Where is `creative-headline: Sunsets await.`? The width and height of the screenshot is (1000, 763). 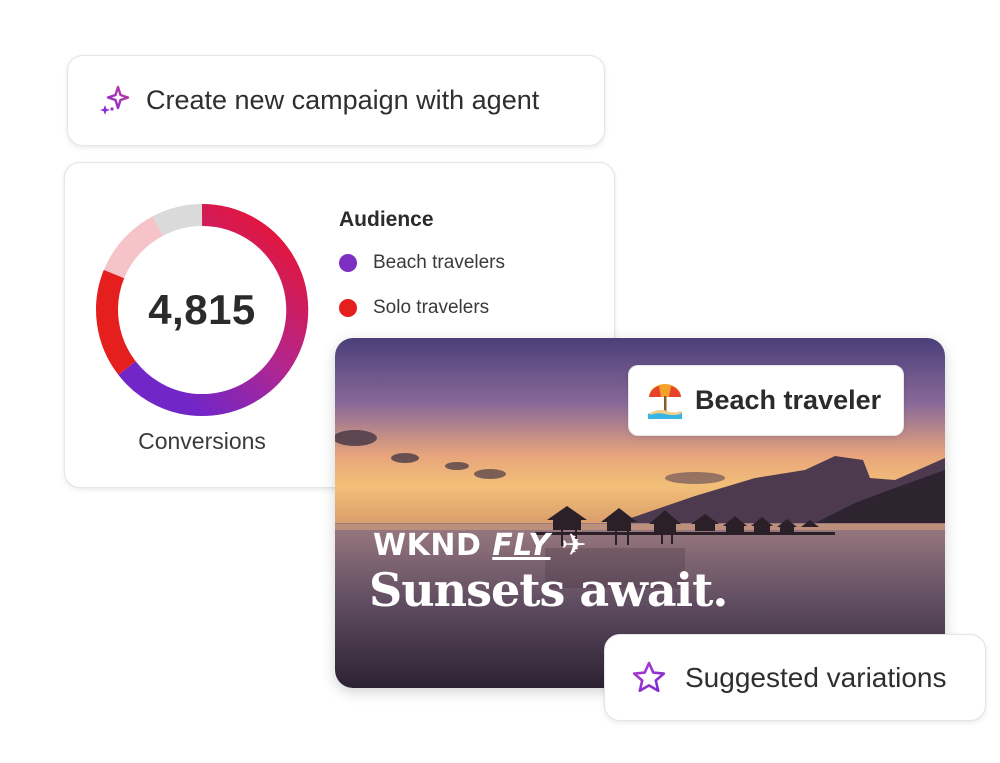 creative-headline: Sunsets await. is located at coordinates (548, 590).